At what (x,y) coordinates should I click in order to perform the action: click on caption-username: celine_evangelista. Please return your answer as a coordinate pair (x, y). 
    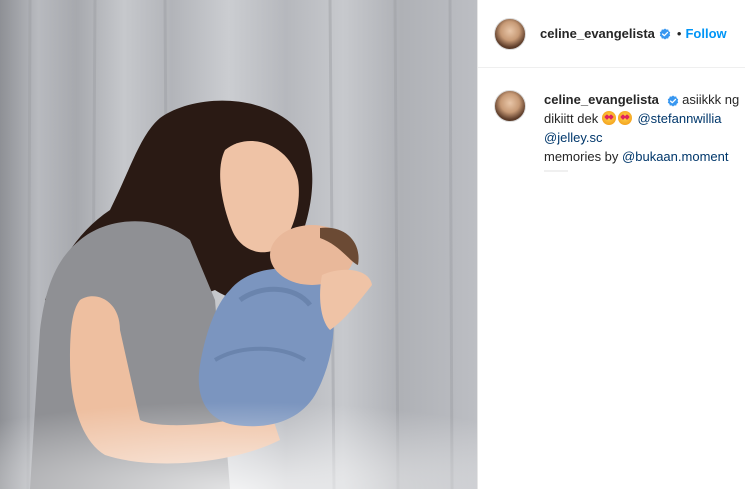
    Looking at the image, I should click on (601, 99).